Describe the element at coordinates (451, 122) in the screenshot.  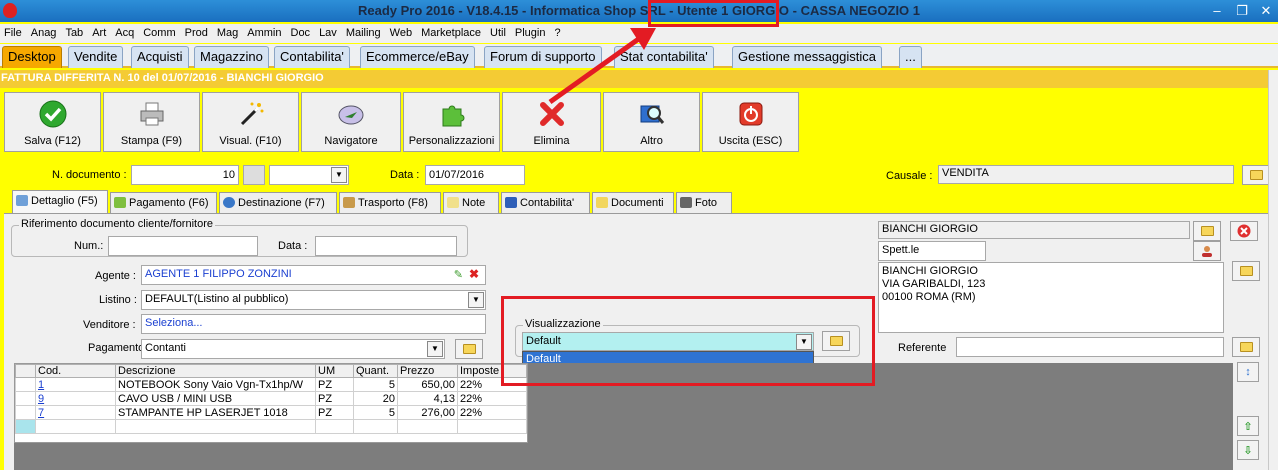
I see `customize-button: Personalizzazioni` at that location.